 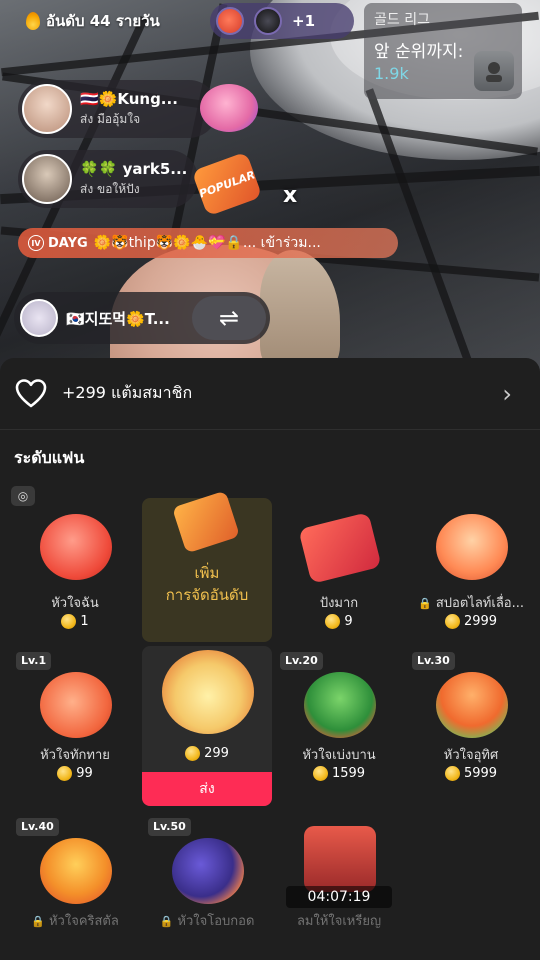 What do you see at coordinates (108, 179) in the screenshot?
I see `gift-notification: 🍀🍀 yark5... ส่ง ขอให้ปัง` at bounding box center [108, 179].